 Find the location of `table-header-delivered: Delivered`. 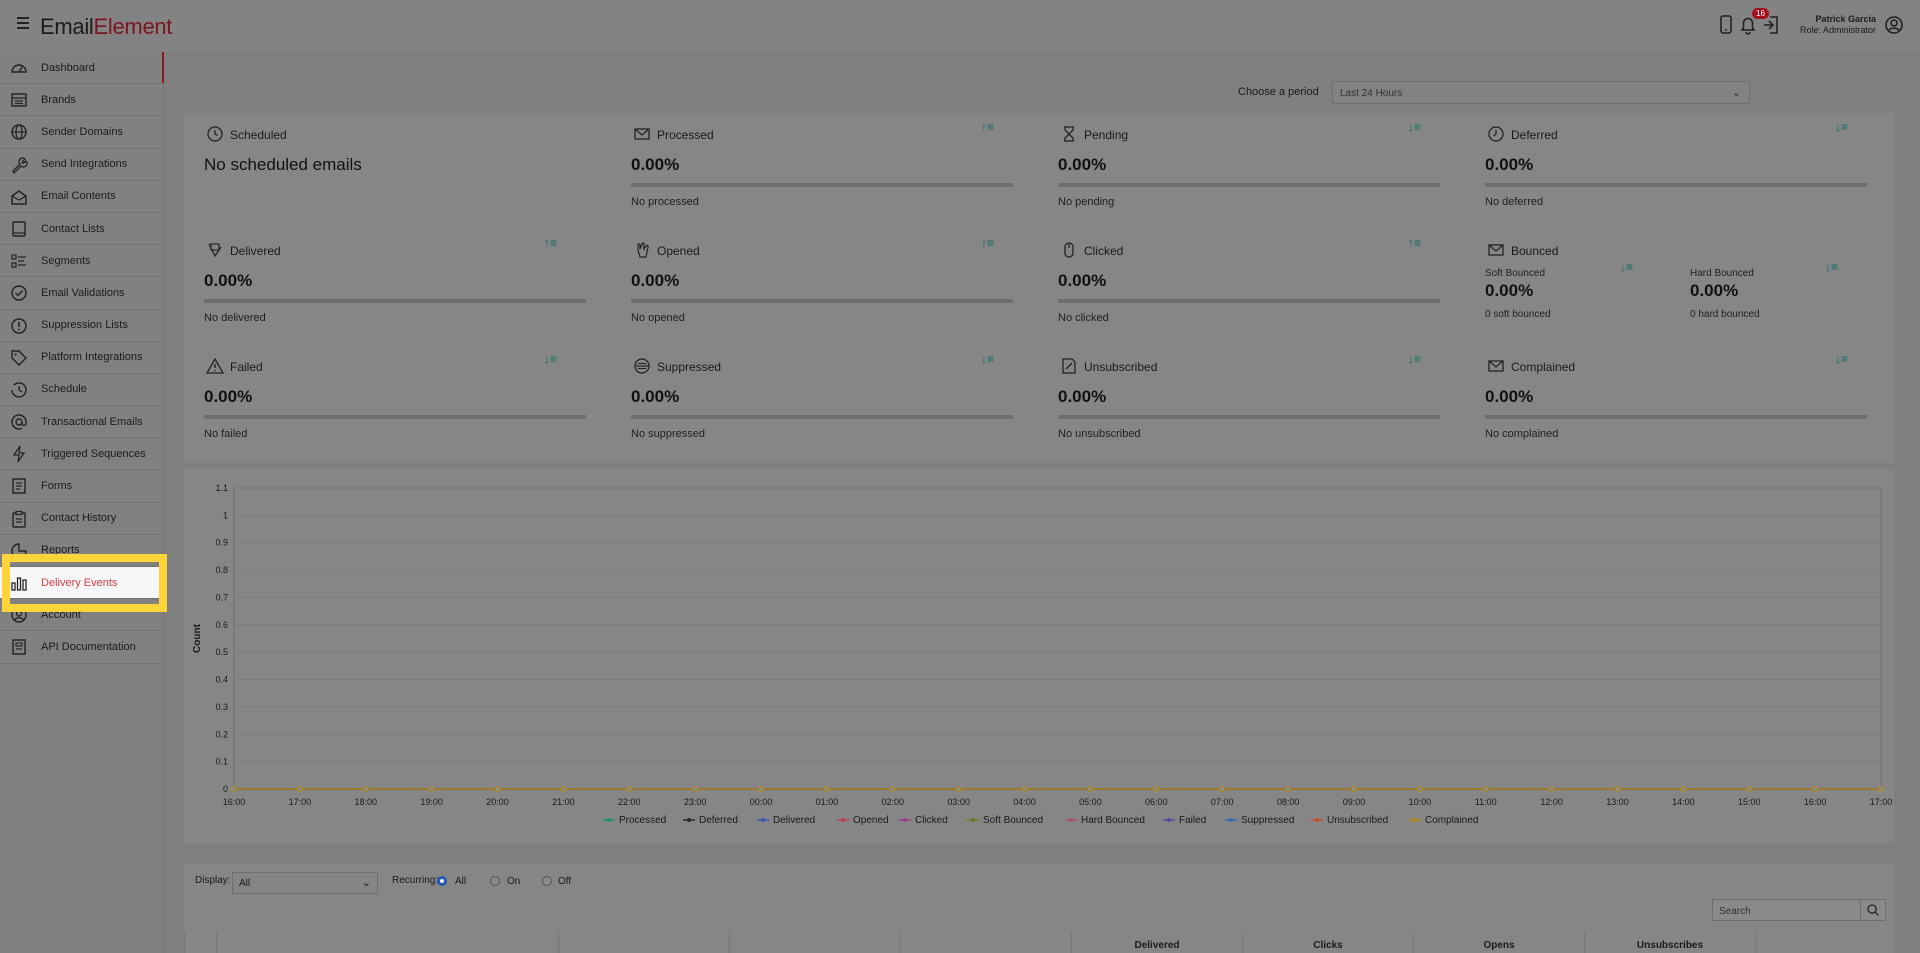

table-header-delivered: Delivered is located at coordinates (1156, 942).